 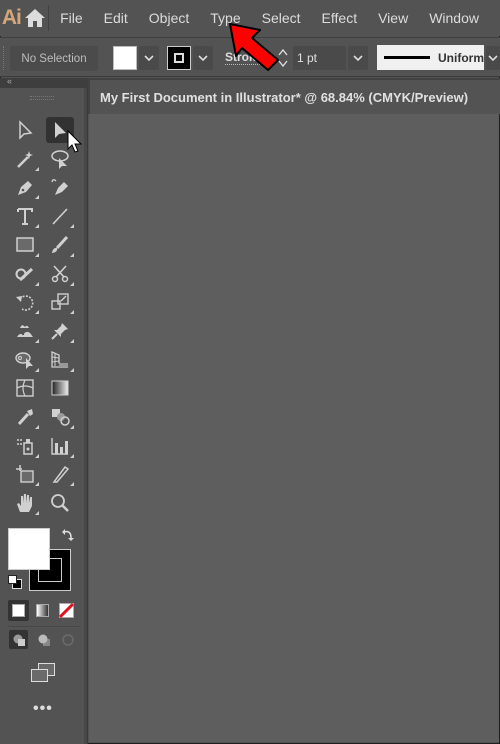 I want to click on paintbrush-icon, so click(x=60, y=244).